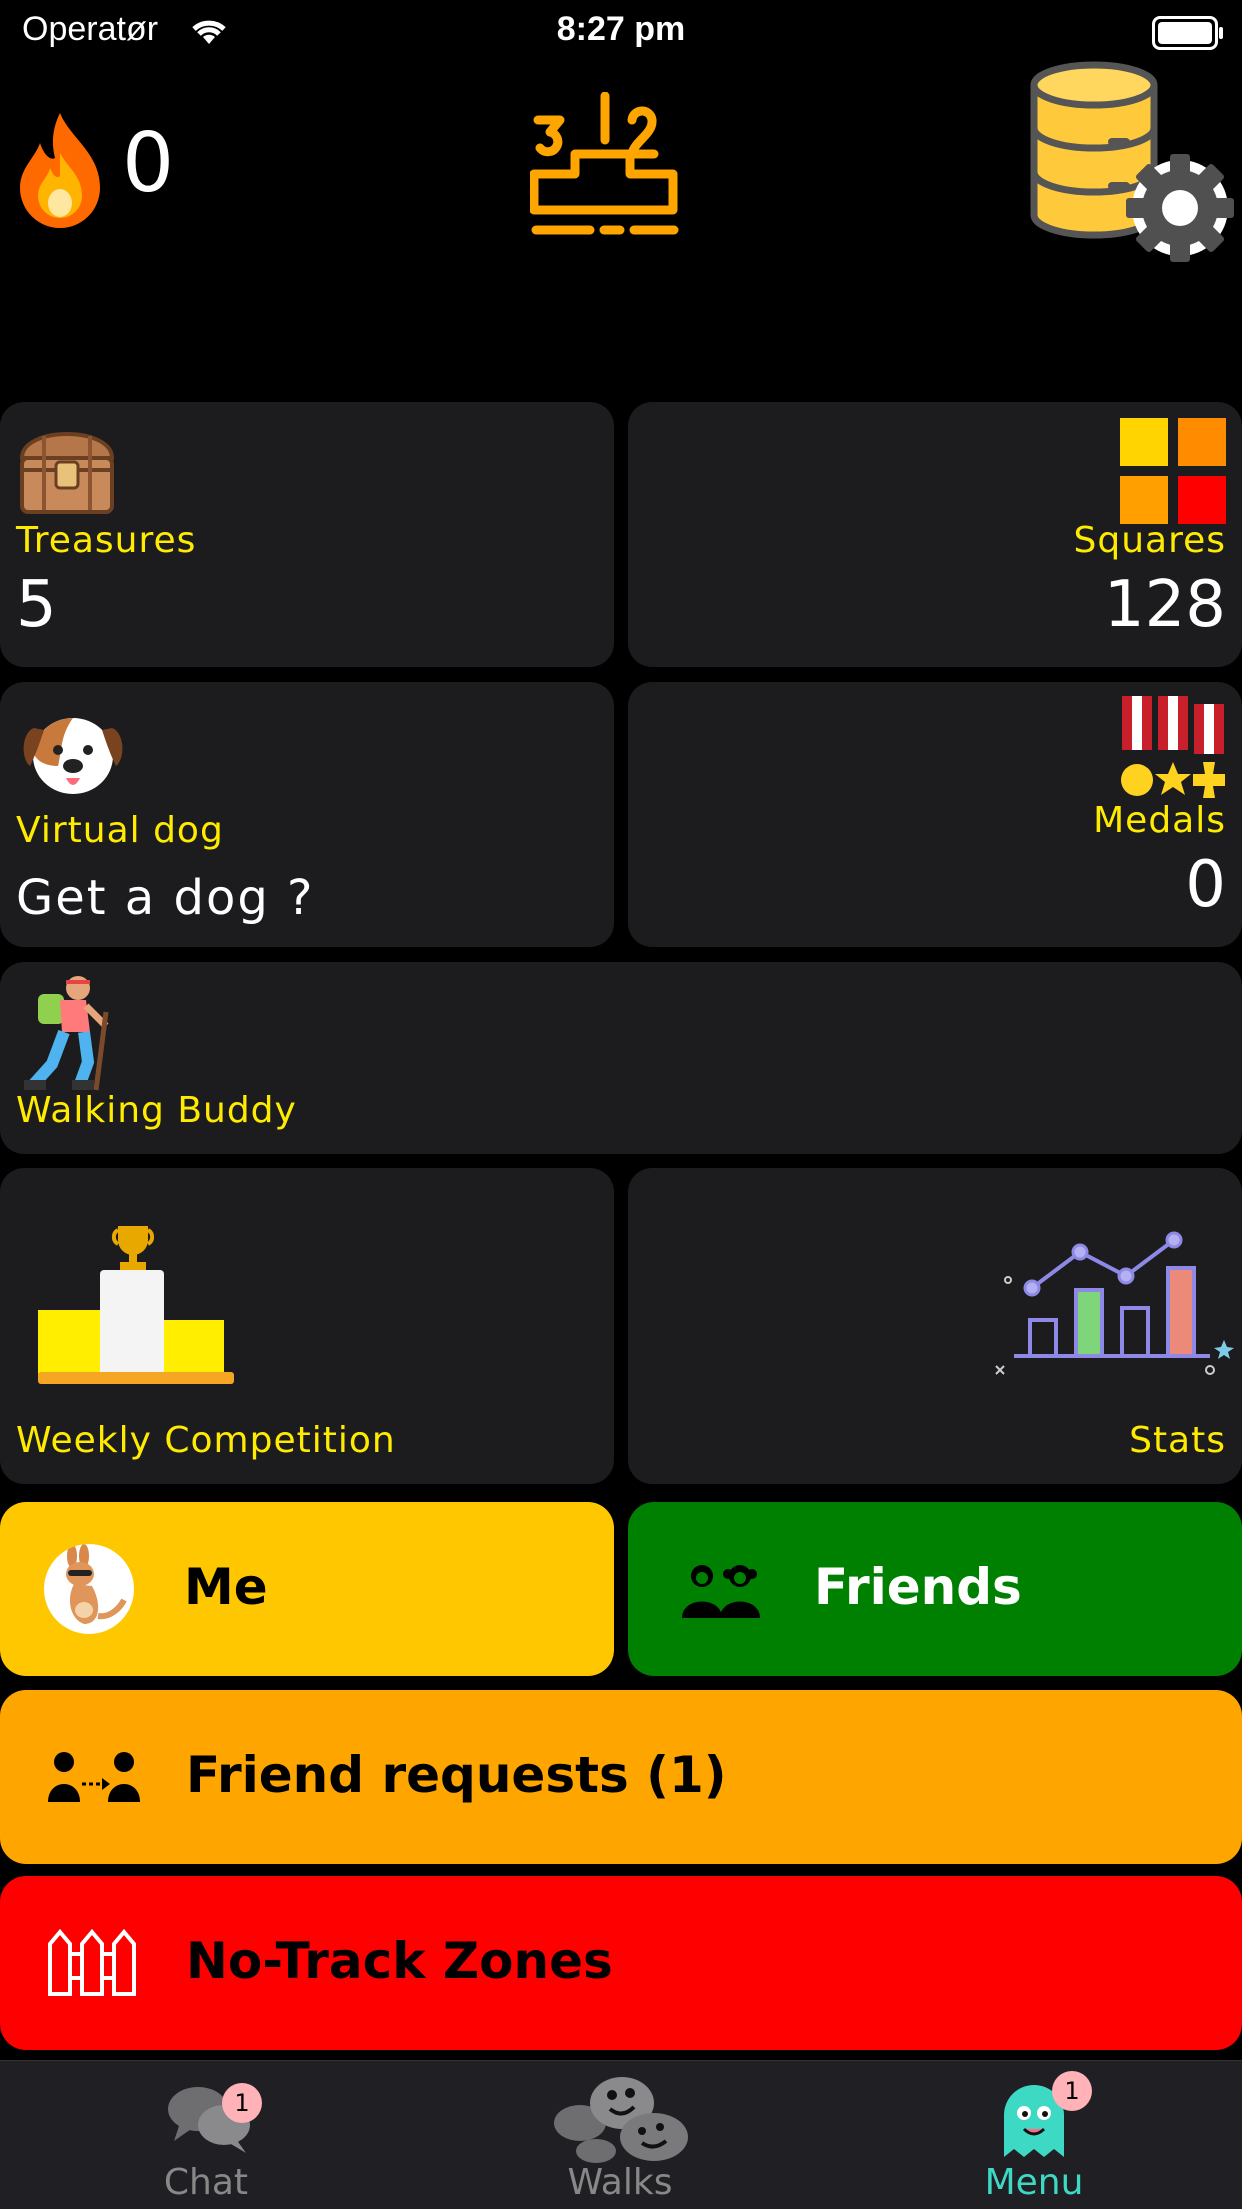 This screenshot has width=1242, height=2209. I want to click on tab-menu-label: Menu, so click(1034, 2182).